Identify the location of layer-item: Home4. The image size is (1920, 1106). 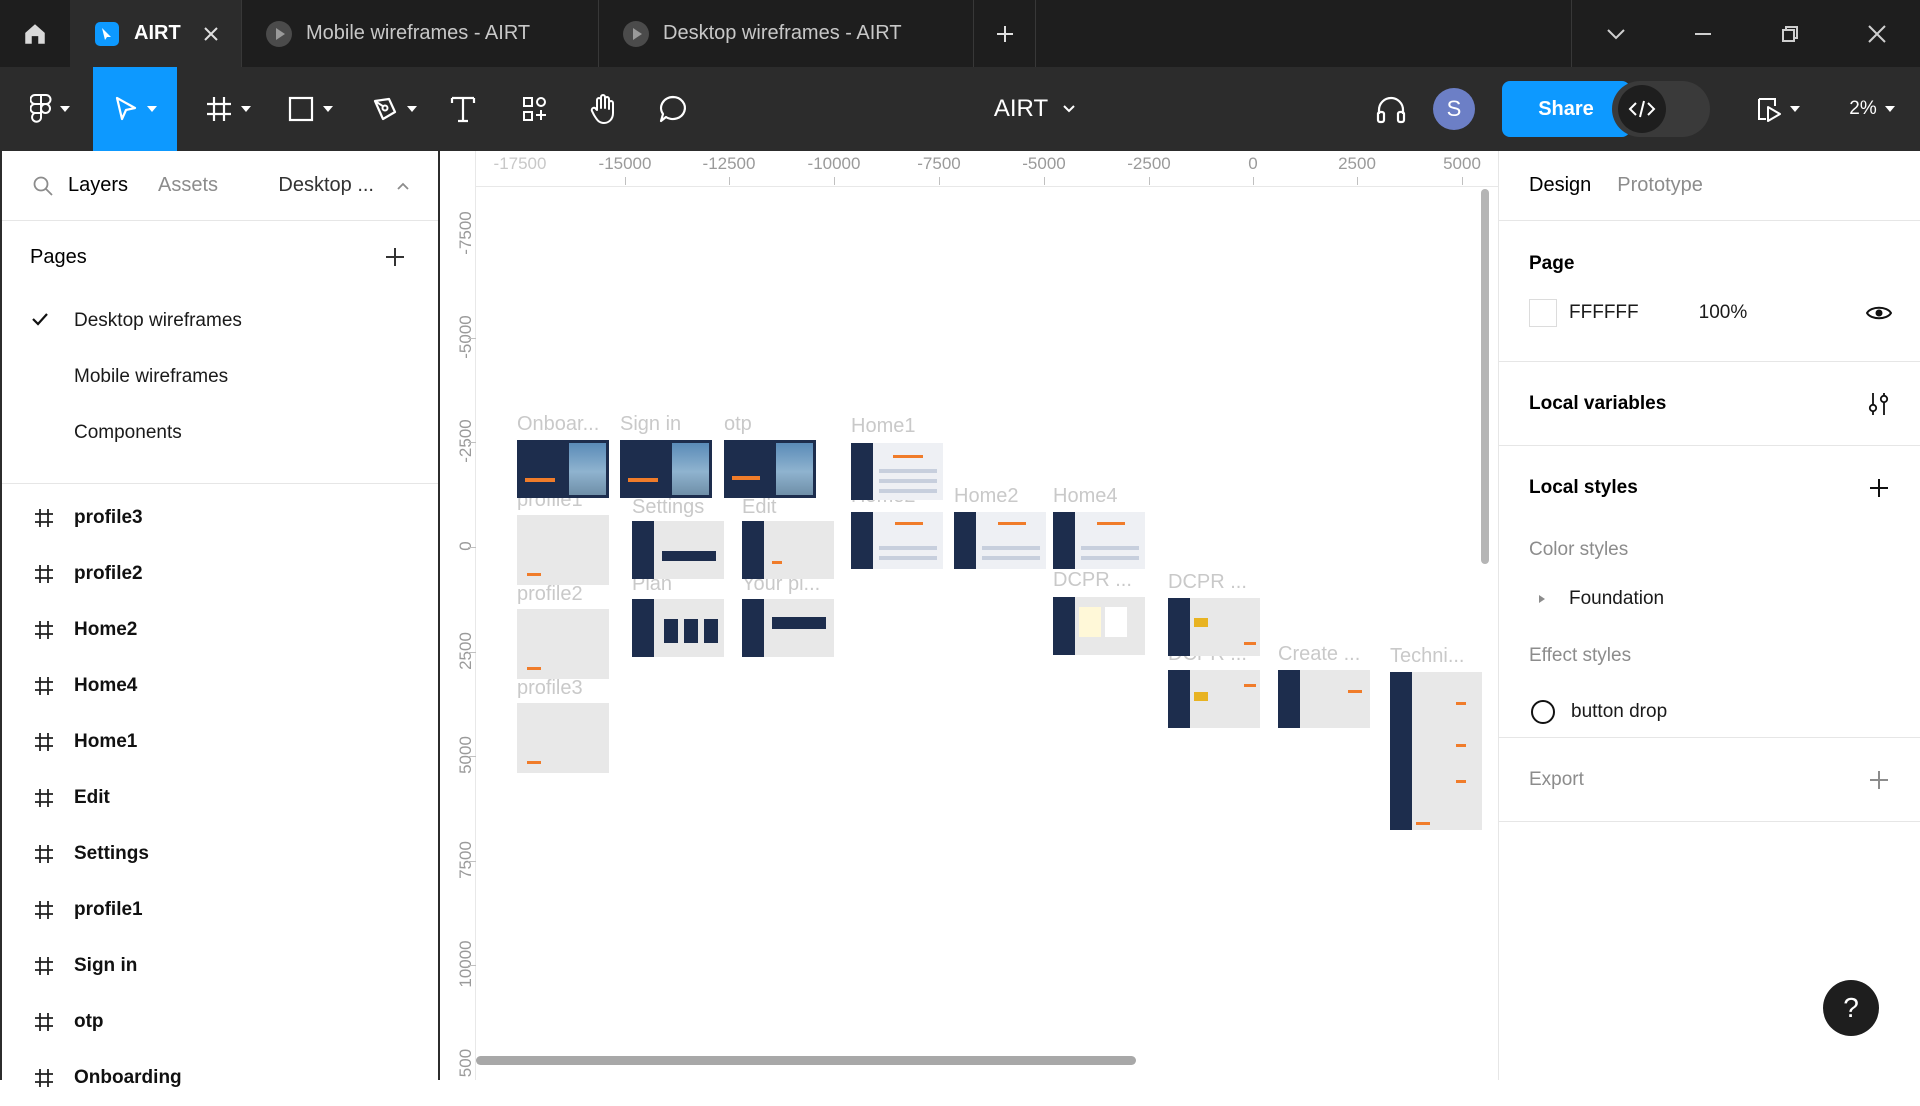
(220, 686).